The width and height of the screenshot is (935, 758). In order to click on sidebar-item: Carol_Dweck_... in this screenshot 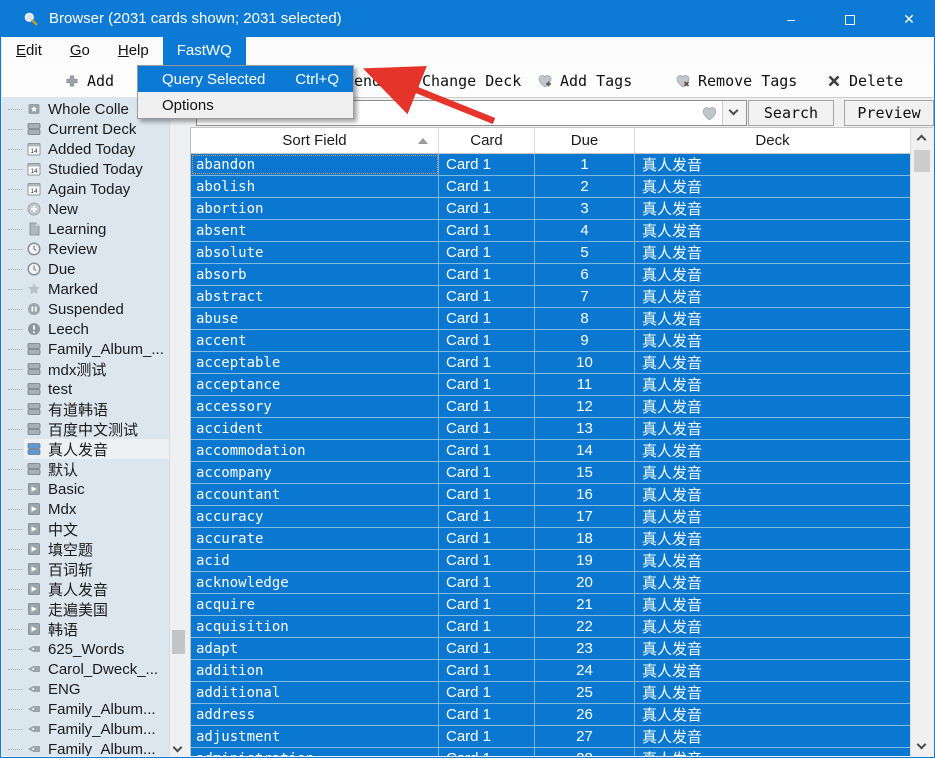, I will do `click(85, 669)`.